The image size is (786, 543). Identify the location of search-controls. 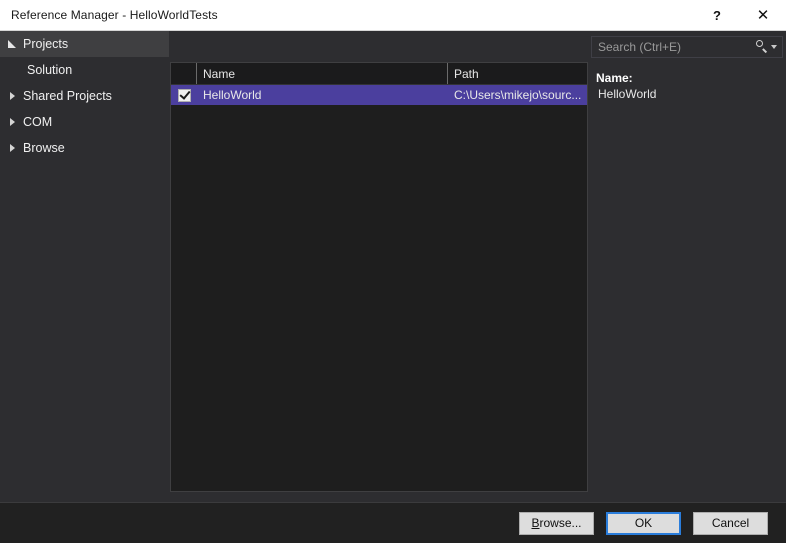
(768, 46).